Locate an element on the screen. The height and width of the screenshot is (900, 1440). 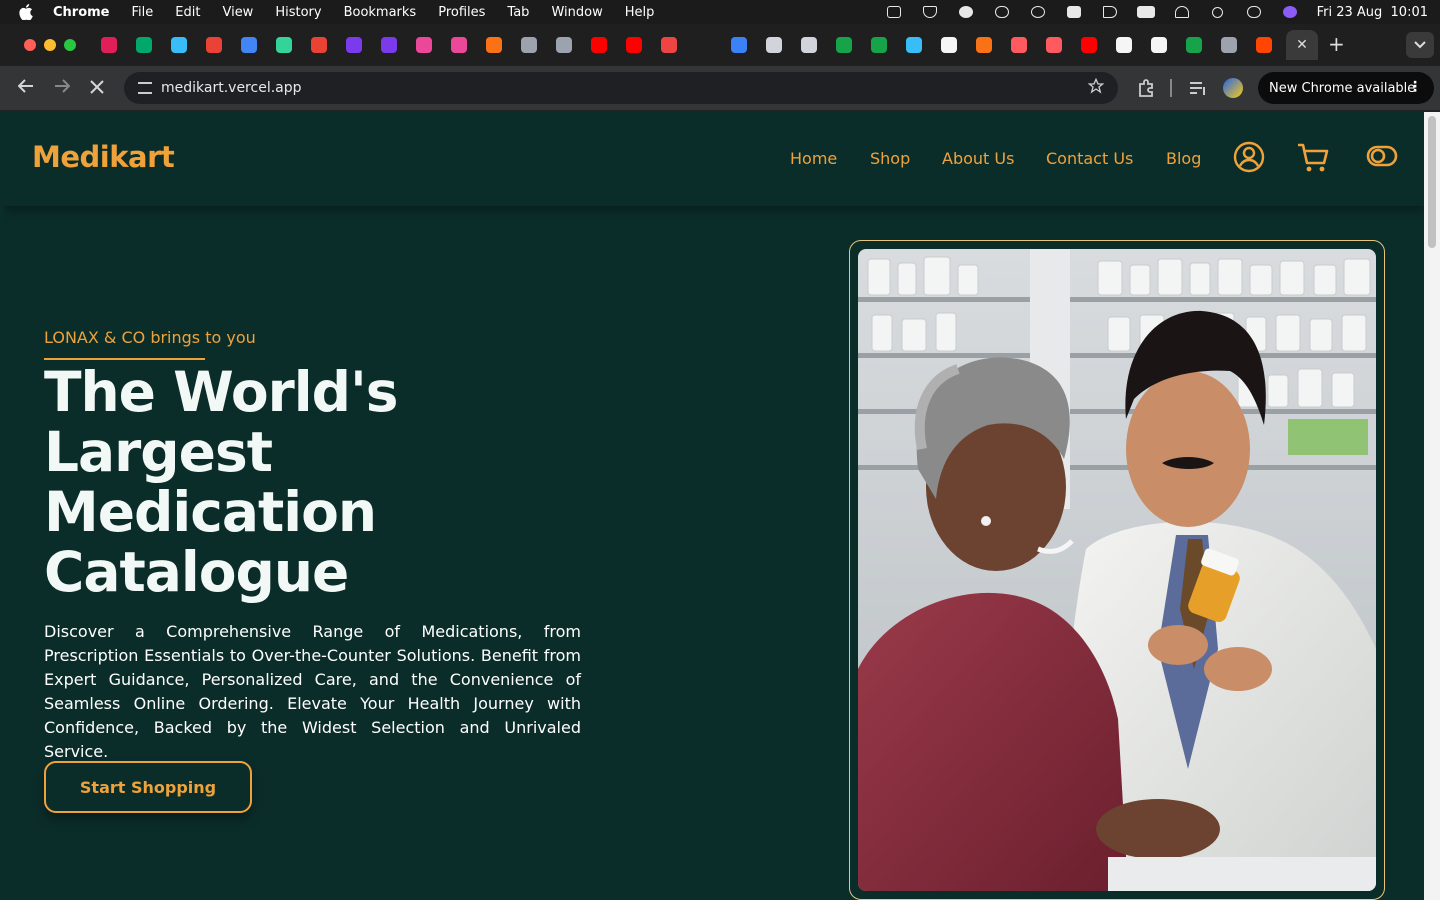
menu-edit: Edit is located at coordinates (187, 12).